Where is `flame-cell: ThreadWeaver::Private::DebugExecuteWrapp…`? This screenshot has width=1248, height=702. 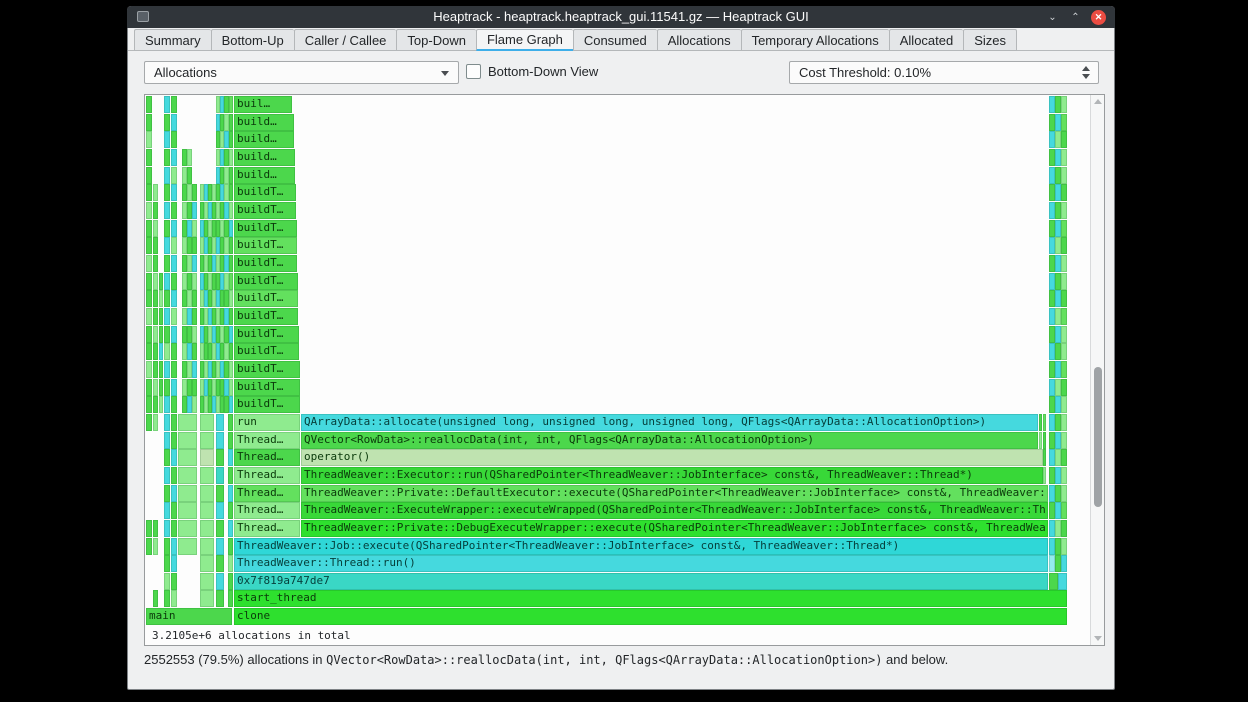
flame-cell: ThreadWeaver::Private::DebugExecuteWrapp… is located at coordinates (674, 528).